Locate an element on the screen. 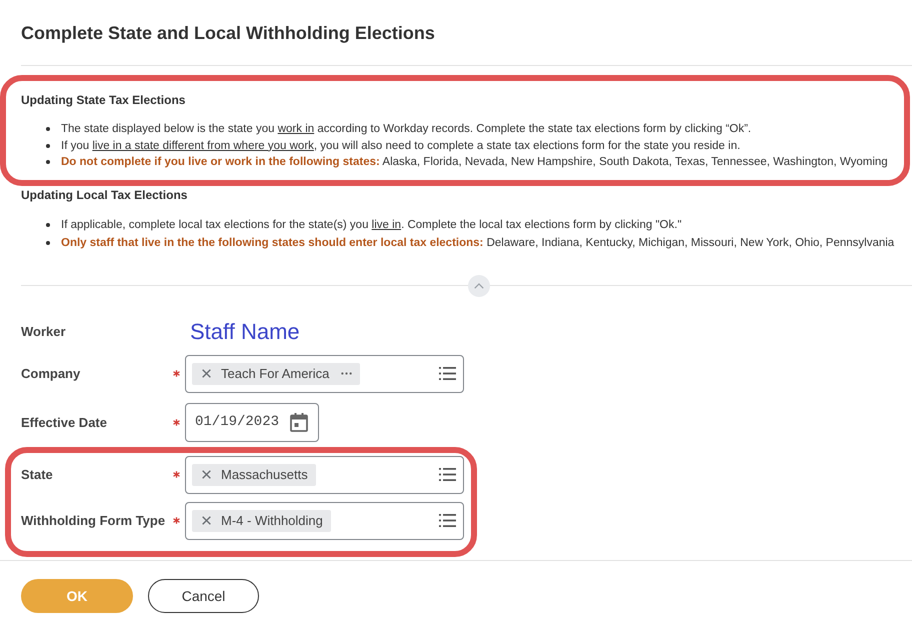 Image resolution: width=912 pixels, height=624 pixels. date-field: 01/19/2023 is located at coordinates (252, 422).